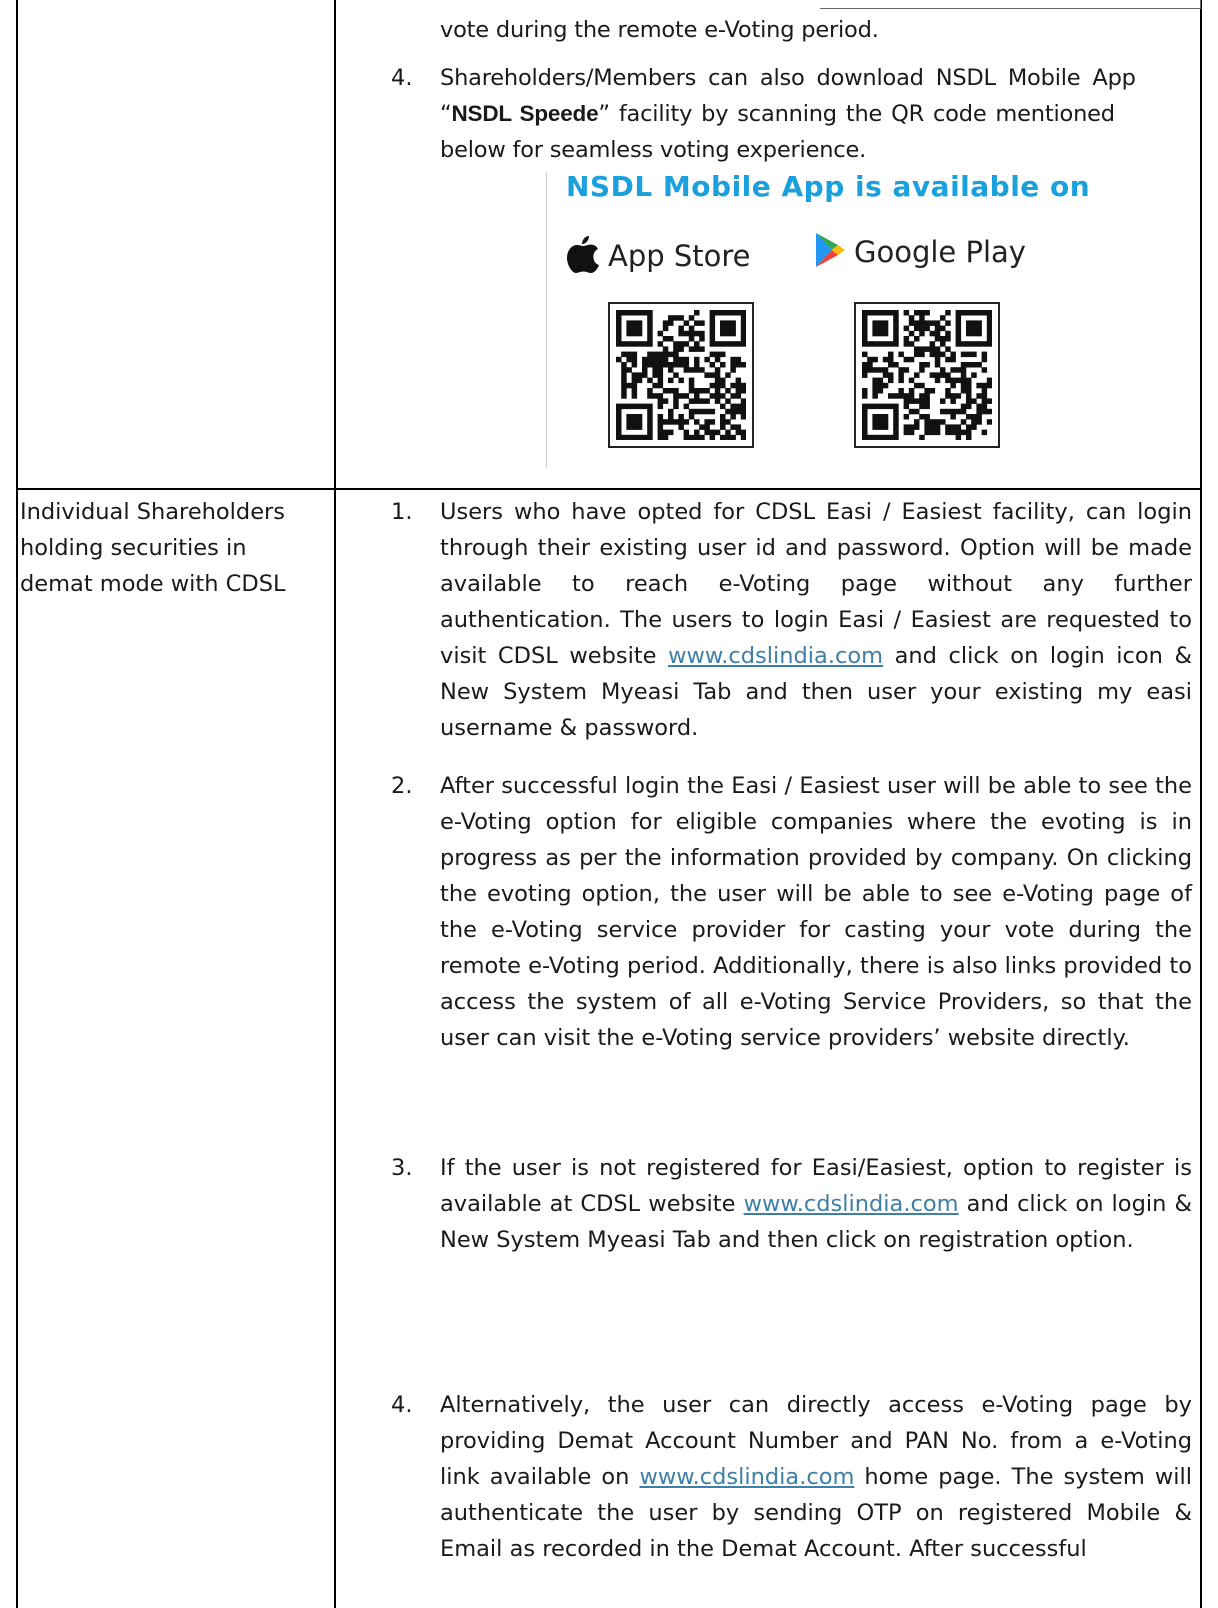  Describe the element at coordinates (133, 548) in the screenshot. I see `cdsl-label-line: holding securities in` at that location.